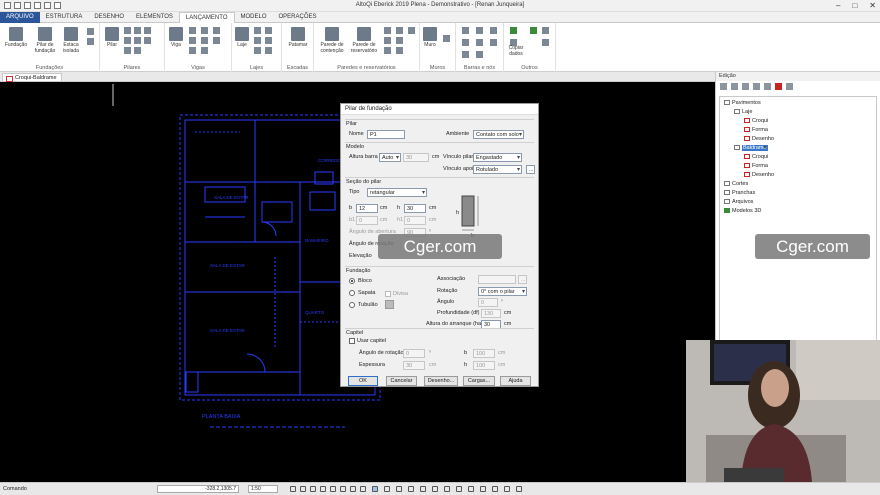 The image size is (880, 495). Describe the element at coordinates (739, 193) in the screenshot. I see `tree-node-pranchas: Pranchas` at that location.